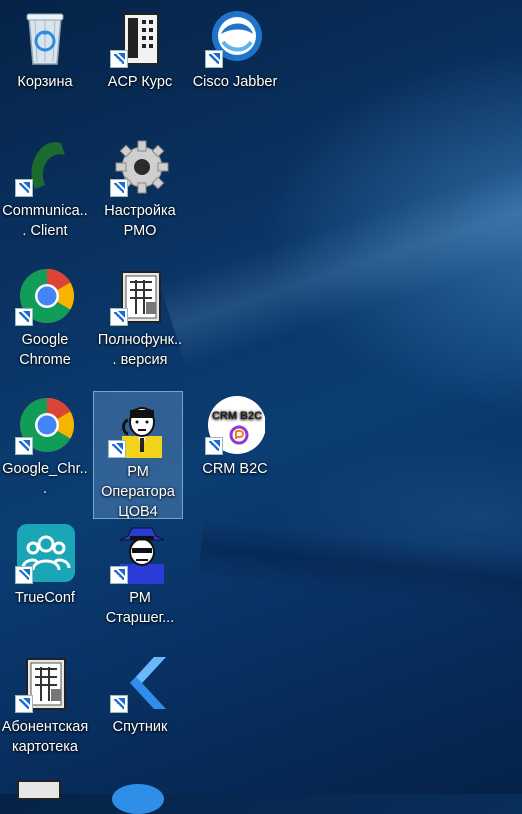 This screenshot has width=522, height=814. I want to click on wallpaper-shadow-beam, so click(360, 570).